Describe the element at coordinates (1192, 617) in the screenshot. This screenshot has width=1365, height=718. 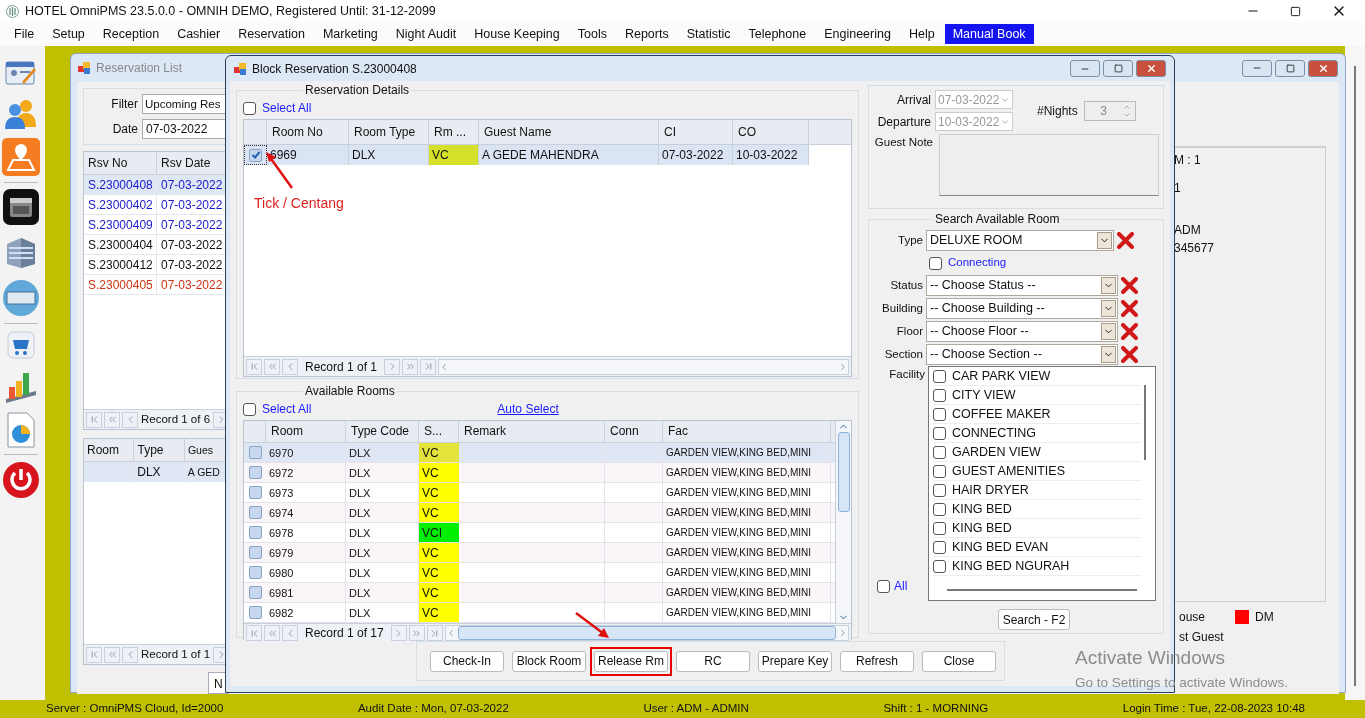
I see `legend-label: ouse` at that location.